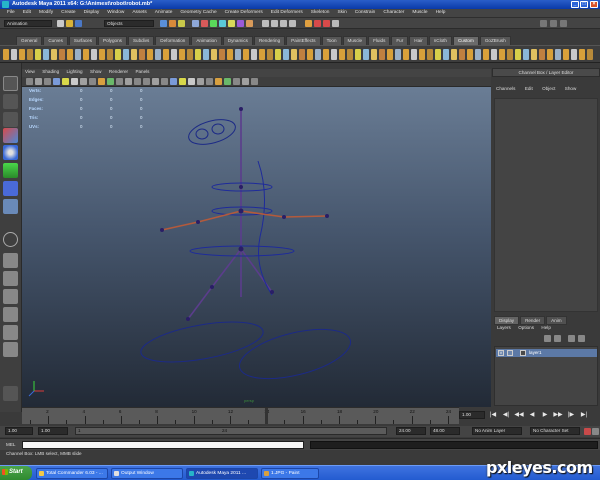  I want to click on render-frame-icon, so click(317, 23).